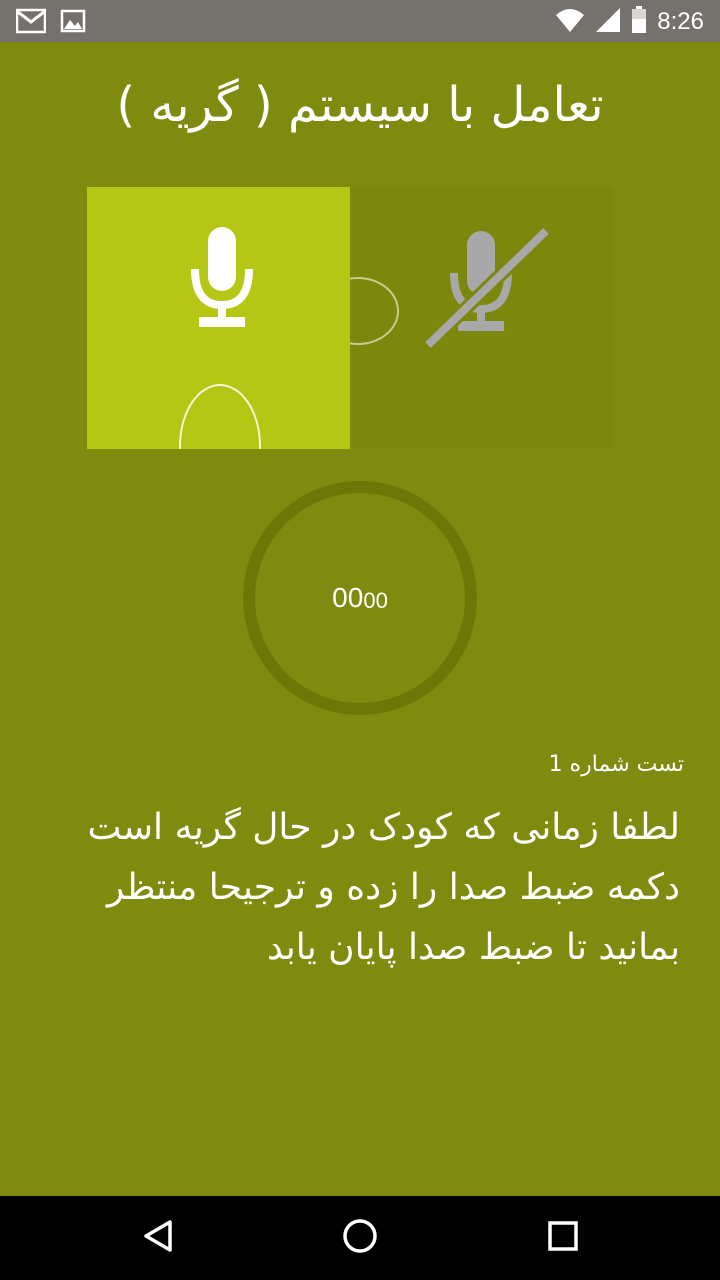  I want to click on status-time: 8:26, so click(680, 21).